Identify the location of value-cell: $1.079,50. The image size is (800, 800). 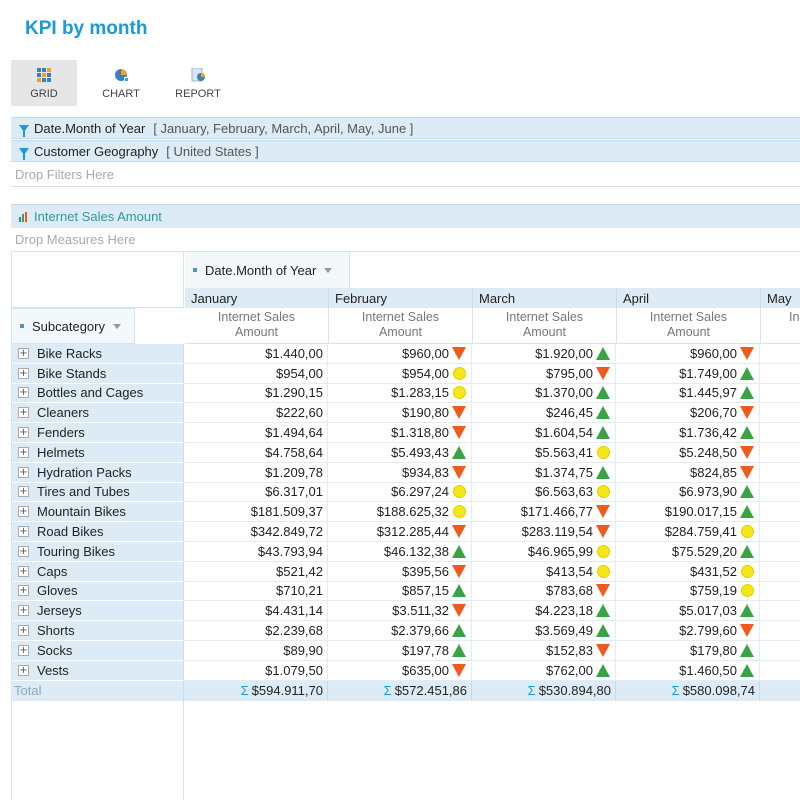
(256, 670).